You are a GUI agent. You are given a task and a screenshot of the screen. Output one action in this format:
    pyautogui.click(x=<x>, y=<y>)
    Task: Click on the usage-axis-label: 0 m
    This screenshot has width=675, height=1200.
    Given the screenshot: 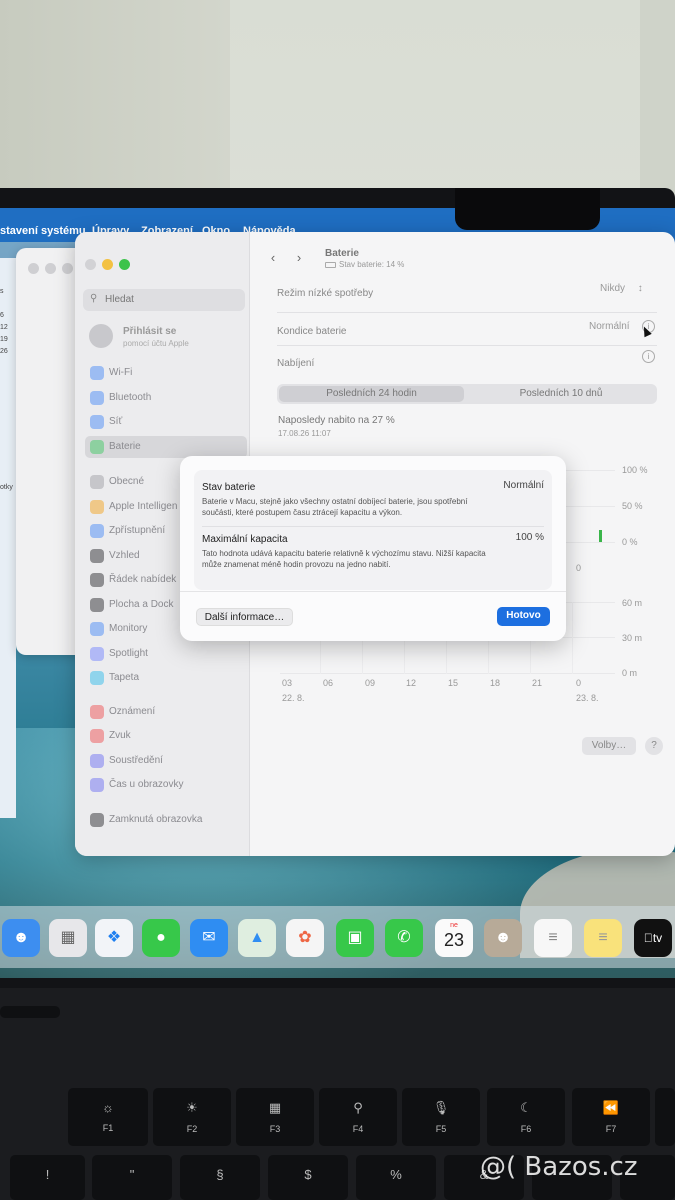 What is the action you would take?
    pyautogui.click(x=630, y=673)
    